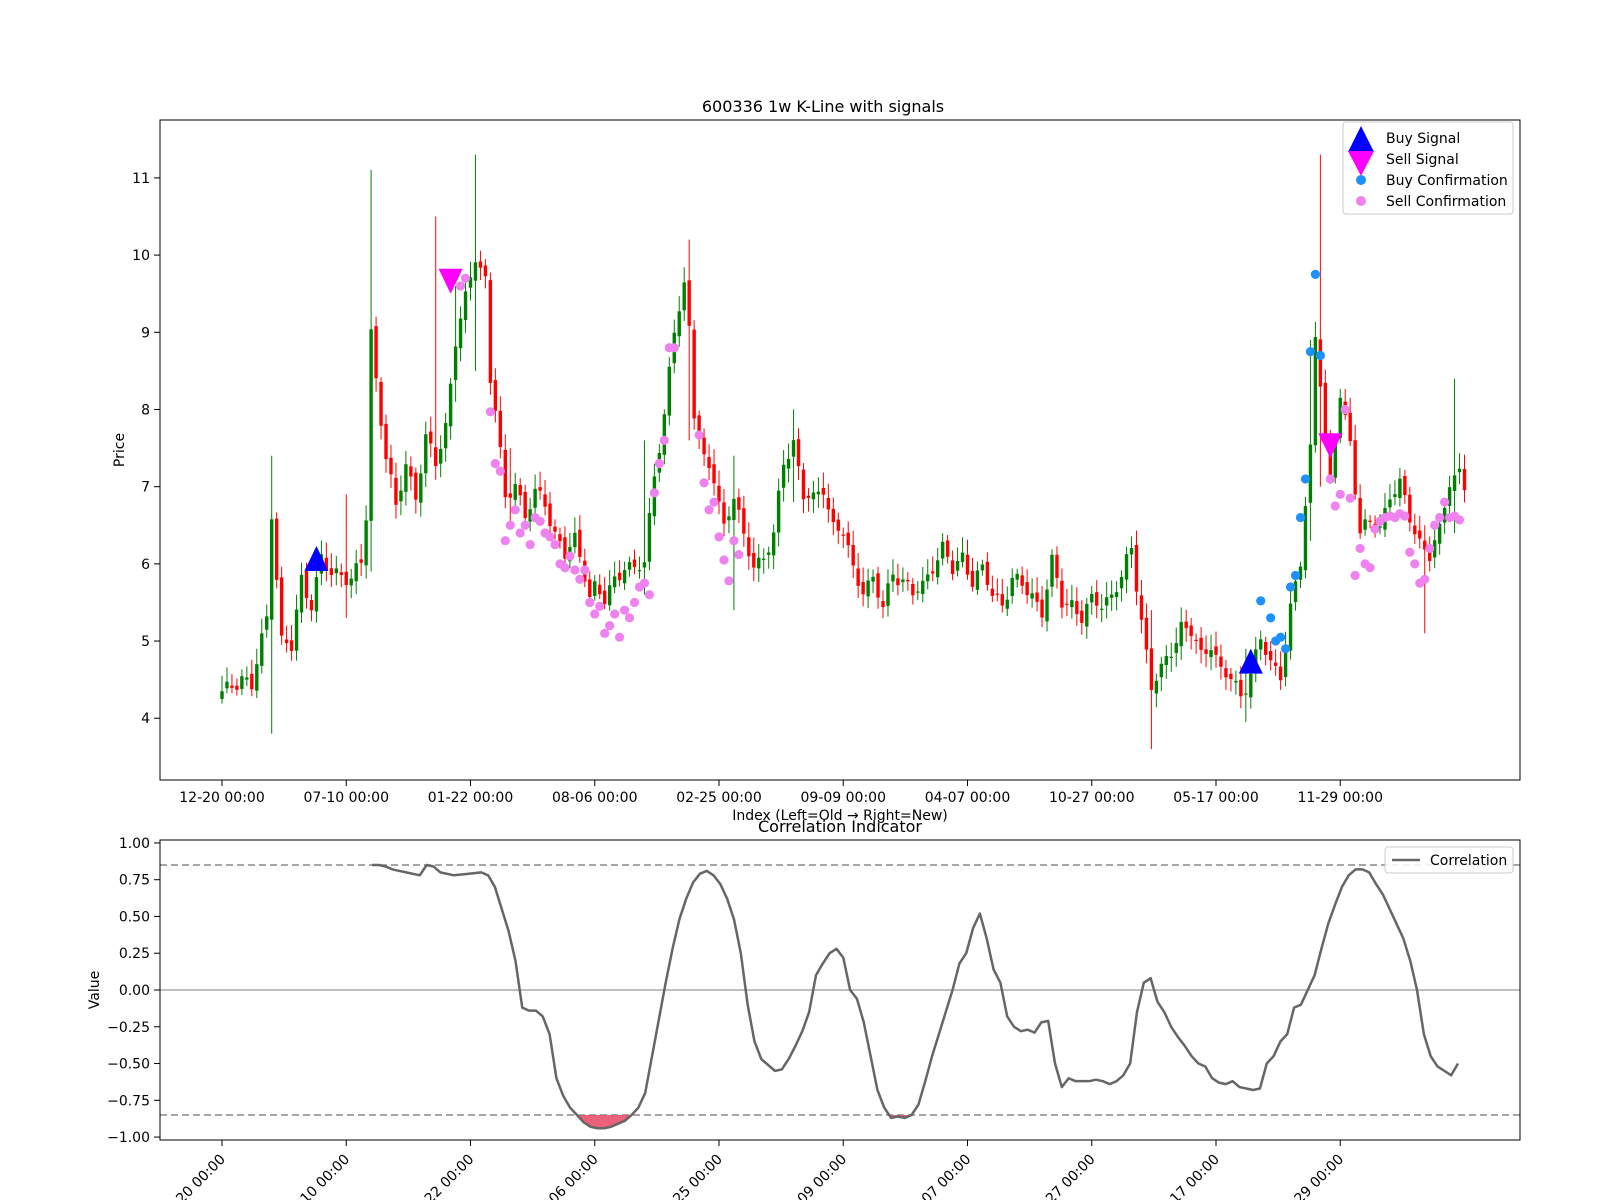 The height and width of the screenshot is (1204, 1600). I want to click on kline-y-ticks: 4 5 6 7 8 9 10 11, so click(146, 449).